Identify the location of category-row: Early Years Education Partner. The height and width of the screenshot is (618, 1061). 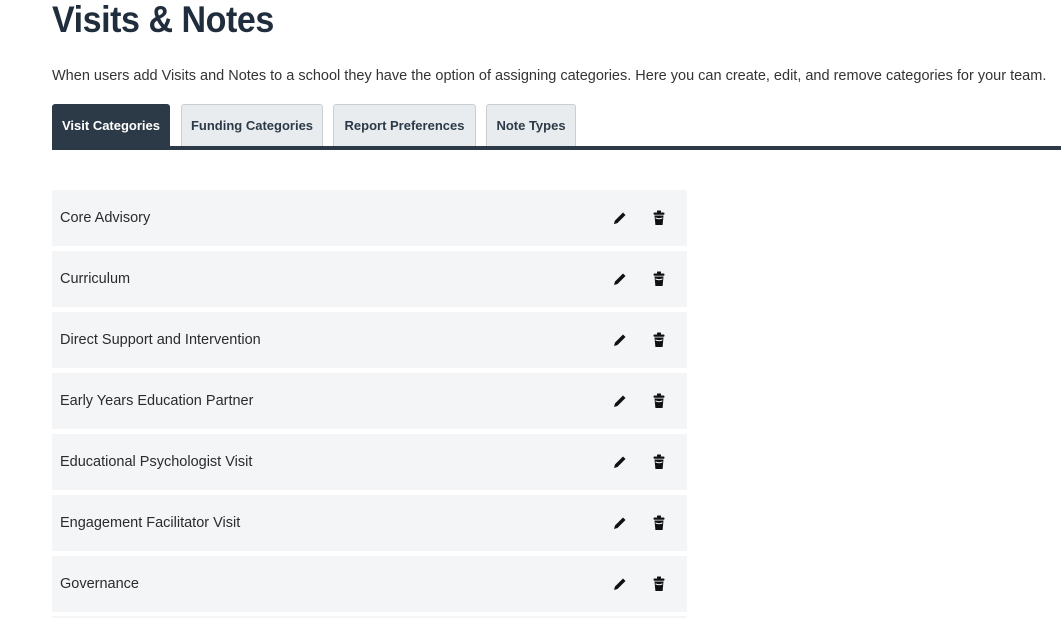
(369, 401).